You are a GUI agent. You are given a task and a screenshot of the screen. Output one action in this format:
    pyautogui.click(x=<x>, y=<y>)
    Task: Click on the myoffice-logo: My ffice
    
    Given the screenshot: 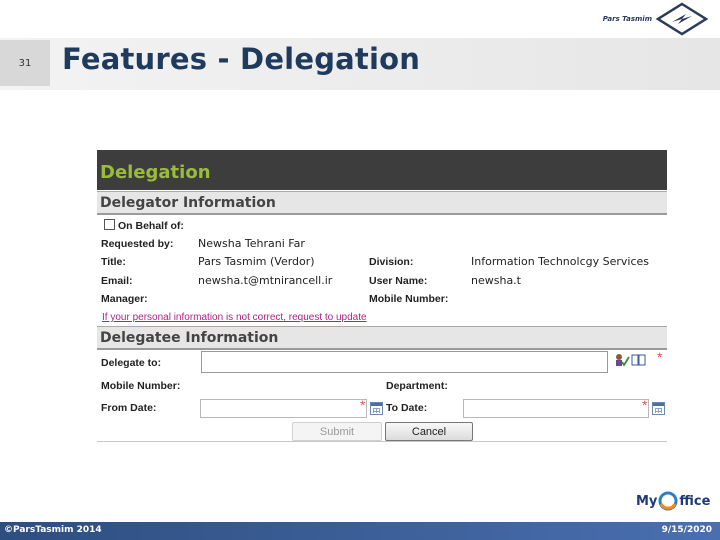 What is the action you would take?
    pyautogui.click(x=673, y=501)
    